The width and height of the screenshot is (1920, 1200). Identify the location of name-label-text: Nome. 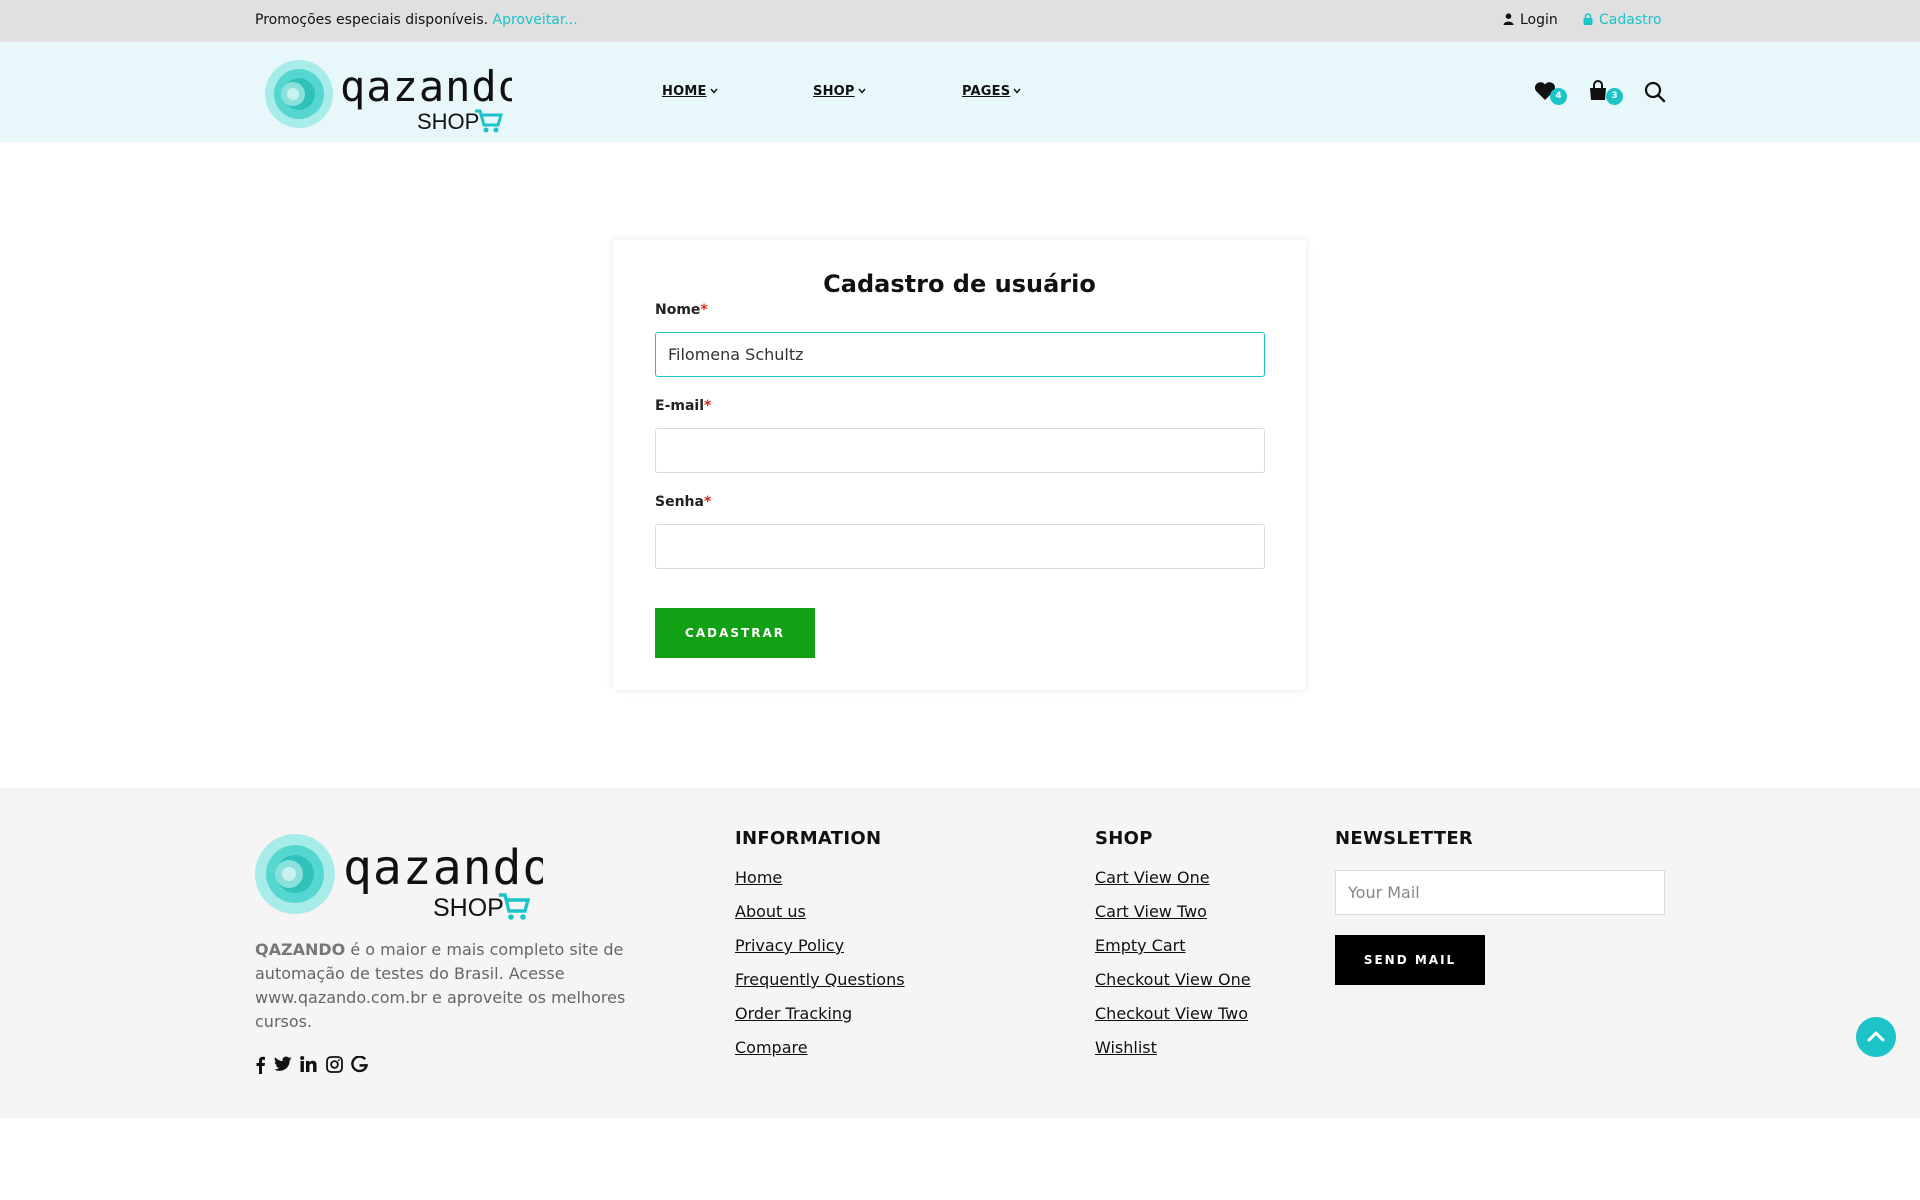
(678, 310).